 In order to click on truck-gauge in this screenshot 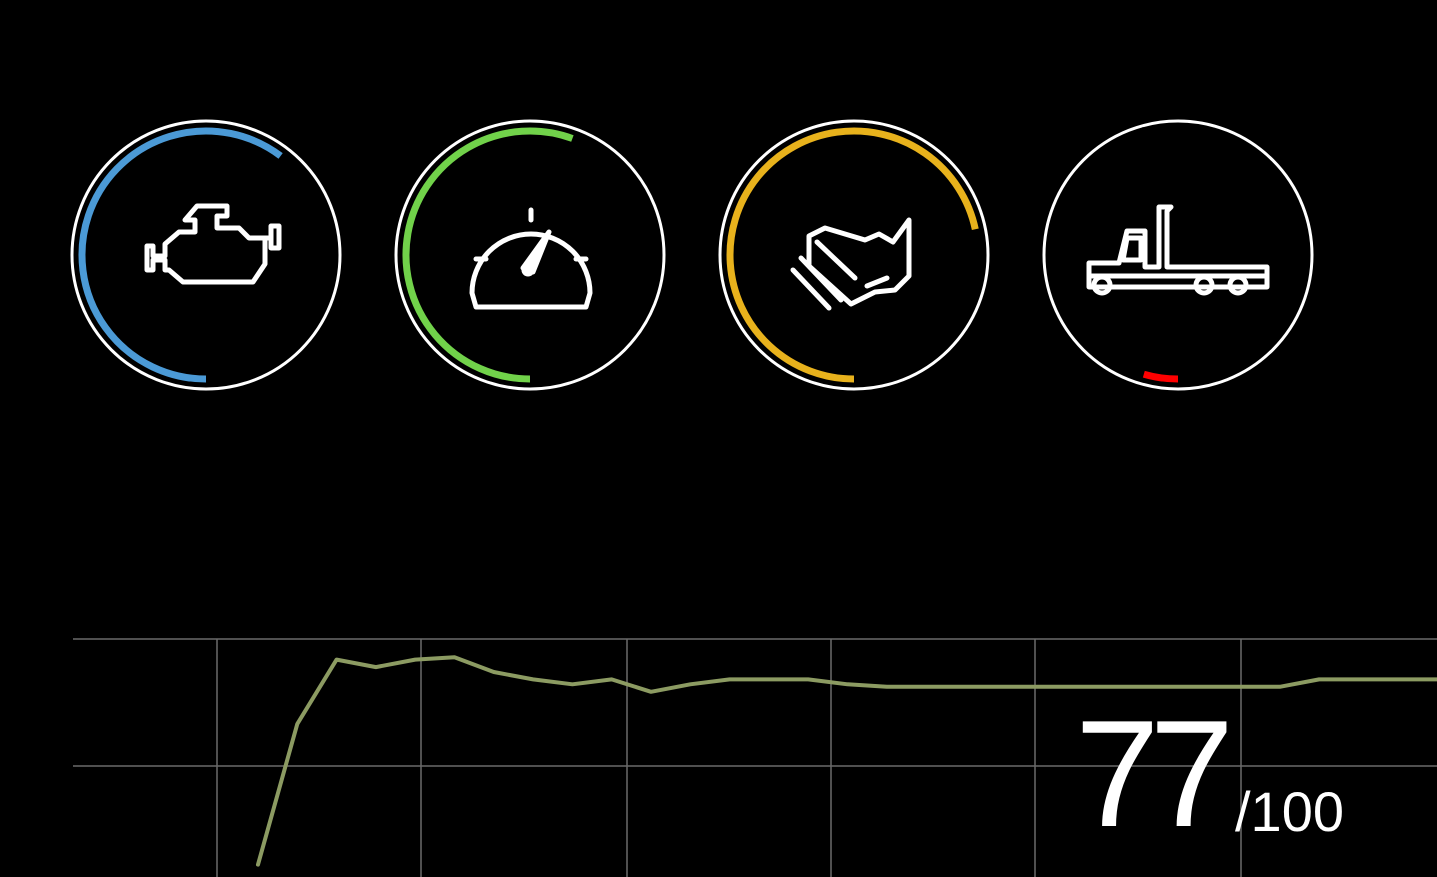, I will do `click(1178, 255)`.